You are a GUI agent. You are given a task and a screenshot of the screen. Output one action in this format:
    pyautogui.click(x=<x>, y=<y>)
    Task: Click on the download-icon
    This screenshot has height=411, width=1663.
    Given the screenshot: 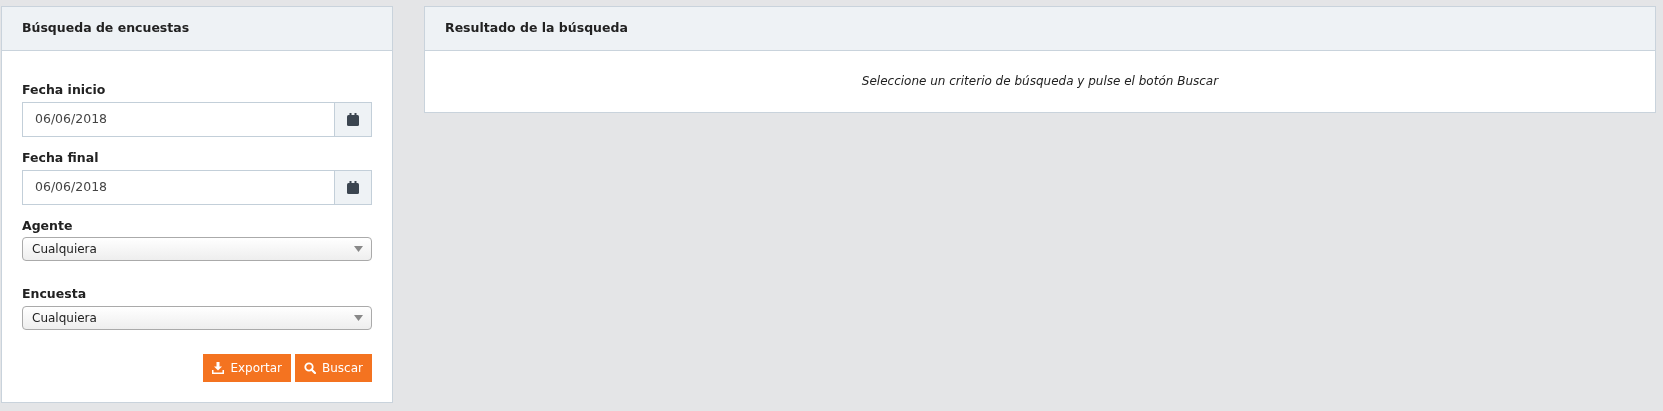 What is the action you would take?
    pyautogui.click(x=218, y=368)
    